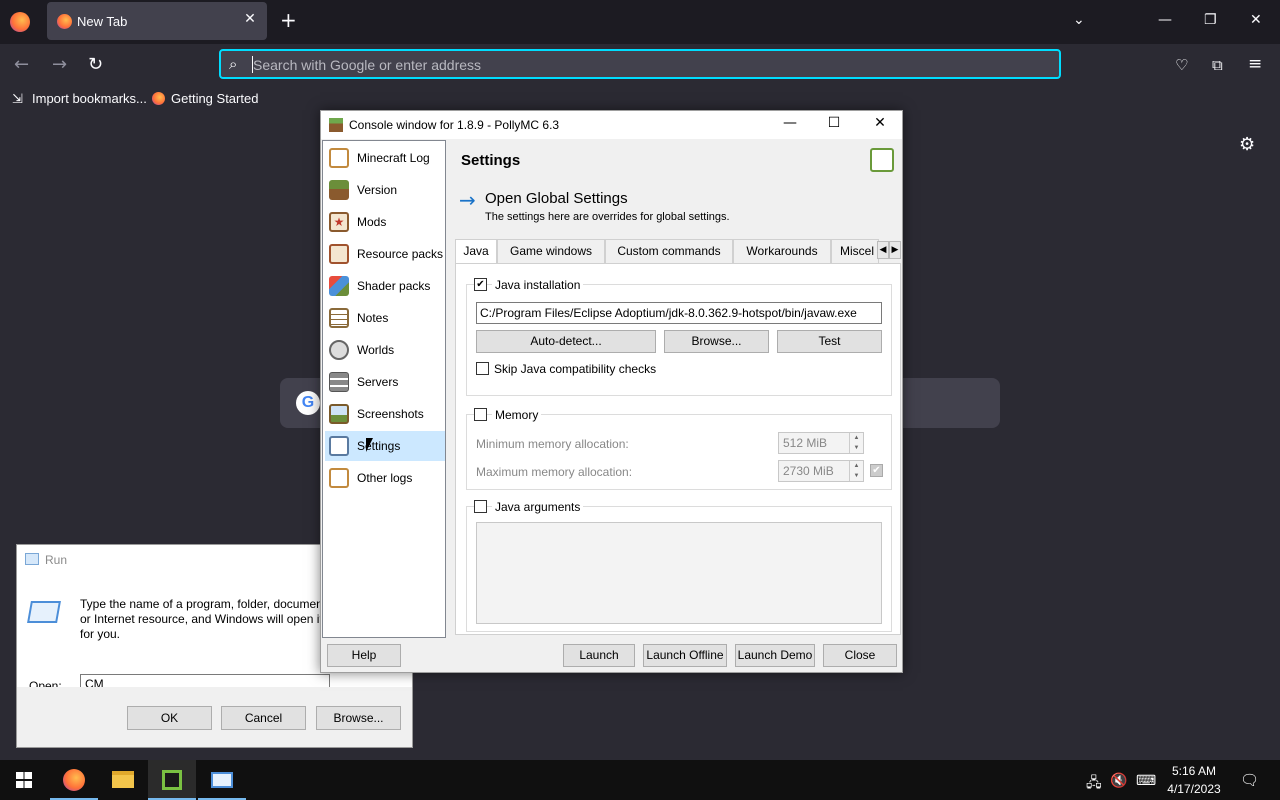  Describe the element at coordinates (1094, 784) in the screenshot. I see `network-icon: 🖧` at that location.